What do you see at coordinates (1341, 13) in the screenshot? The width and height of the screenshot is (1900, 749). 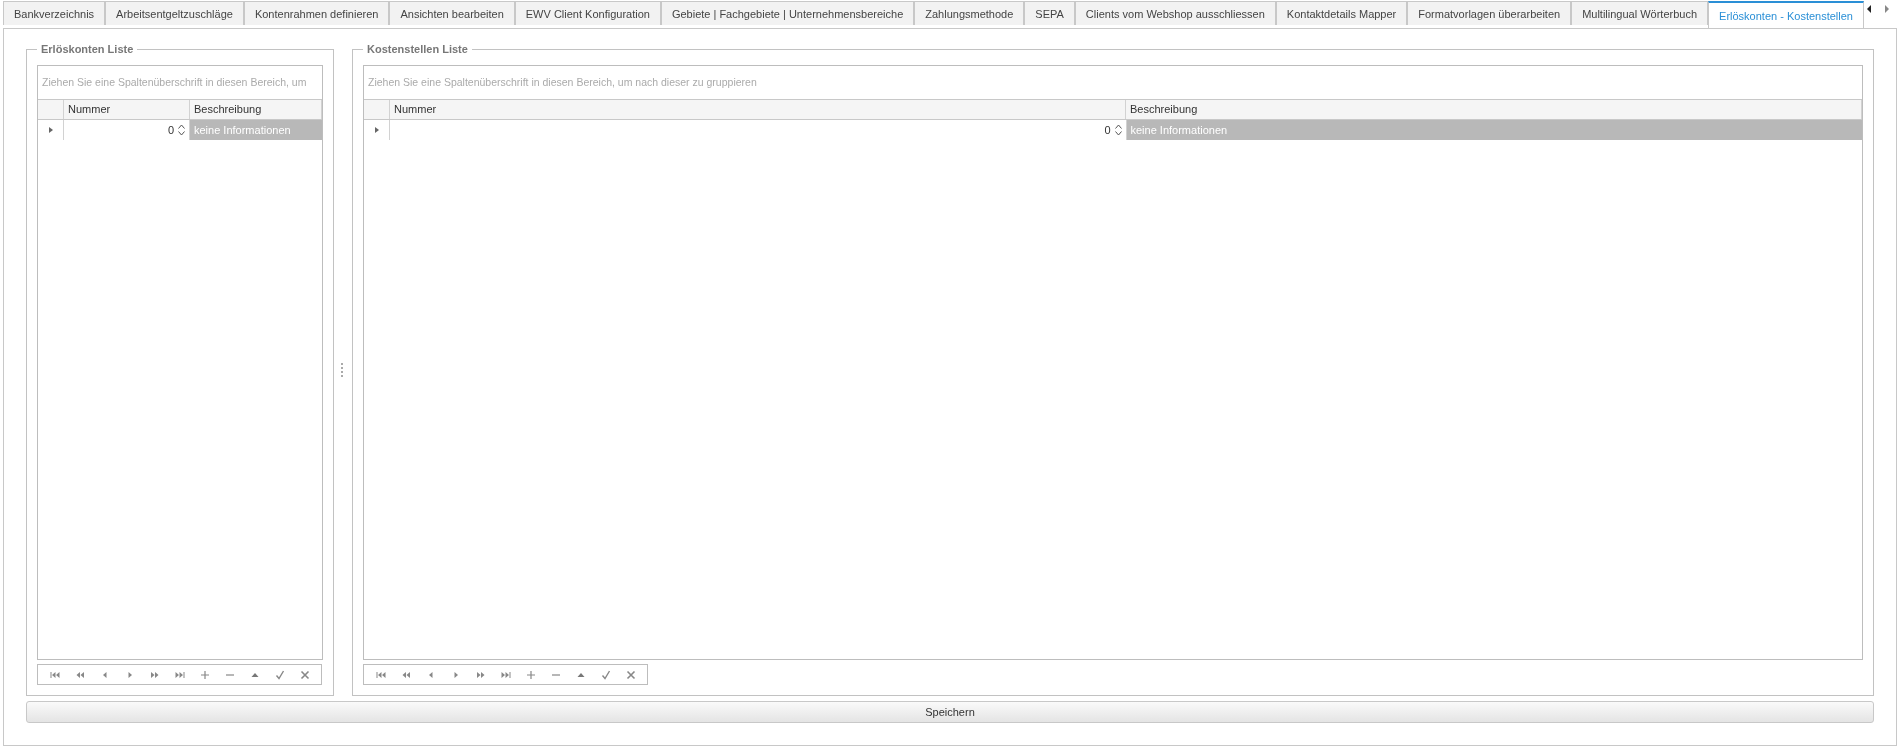 I see `tab: Kontaktdetails Mapper` at bounding box center [1341, 13].